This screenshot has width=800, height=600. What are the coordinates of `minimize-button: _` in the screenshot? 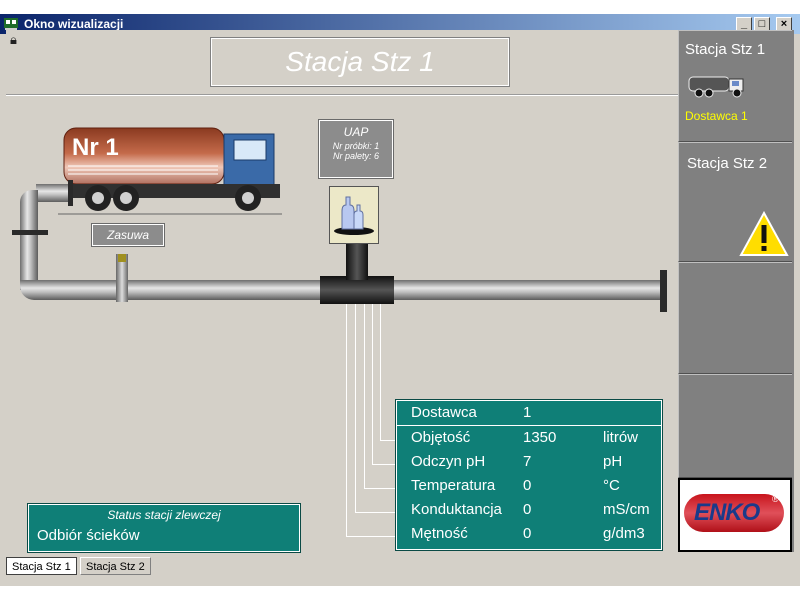 It's located at (744, 24).